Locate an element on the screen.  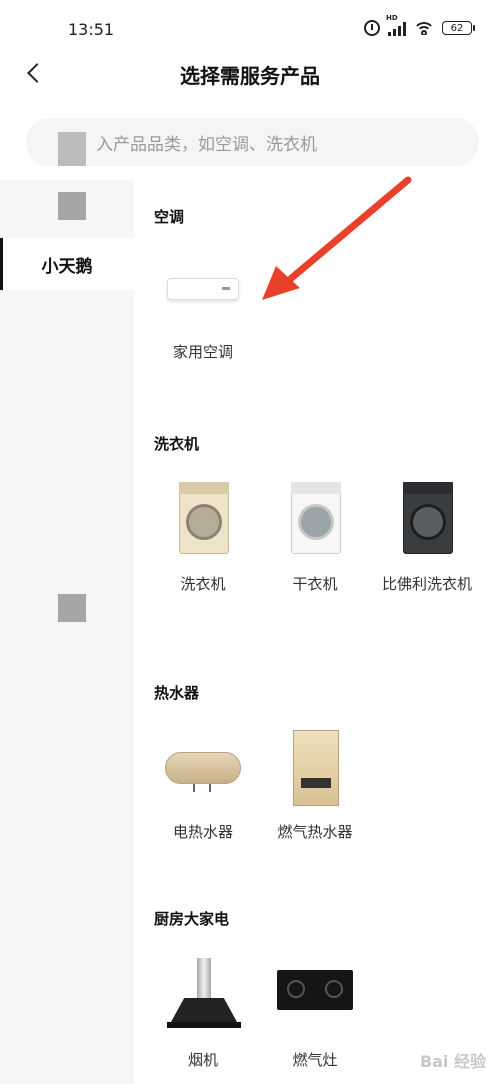
watermark: Bai 经验 is located at coordinates (452, 1061).